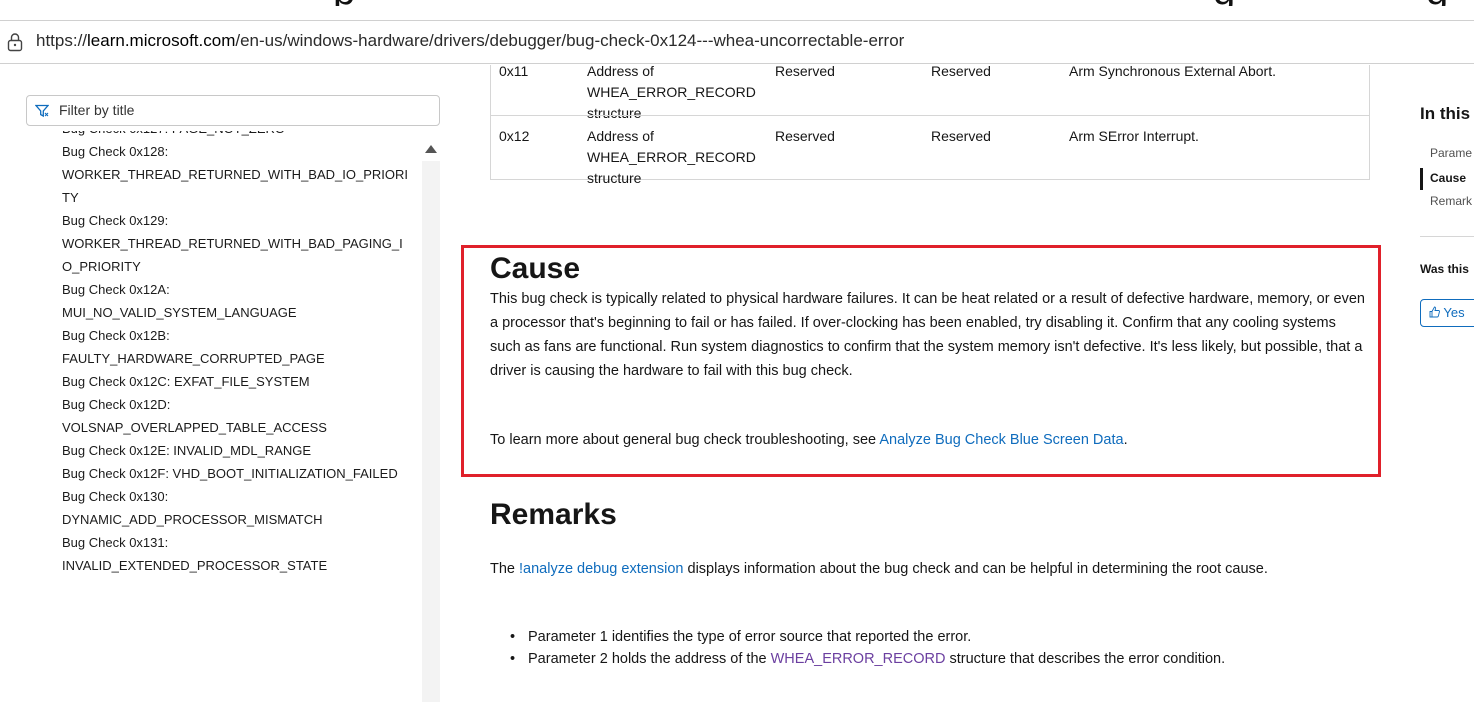  I want to click on in-this-article-title: In this, so click(1445, 113).